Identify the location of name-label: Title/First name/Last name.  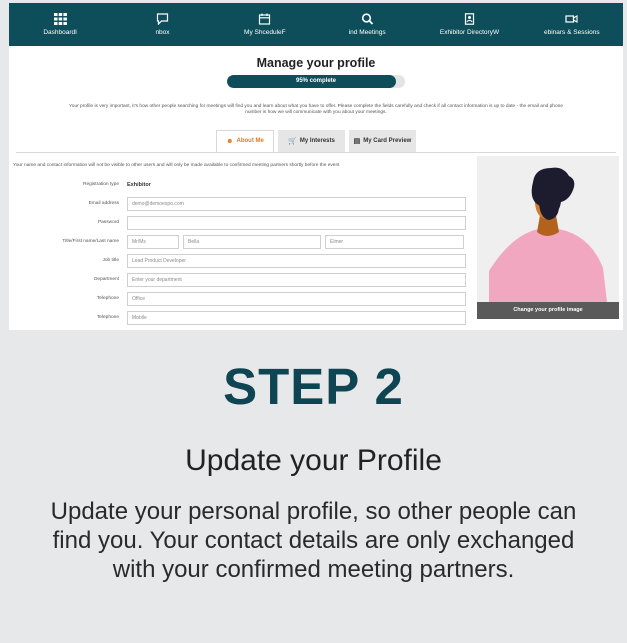
(90, 241).